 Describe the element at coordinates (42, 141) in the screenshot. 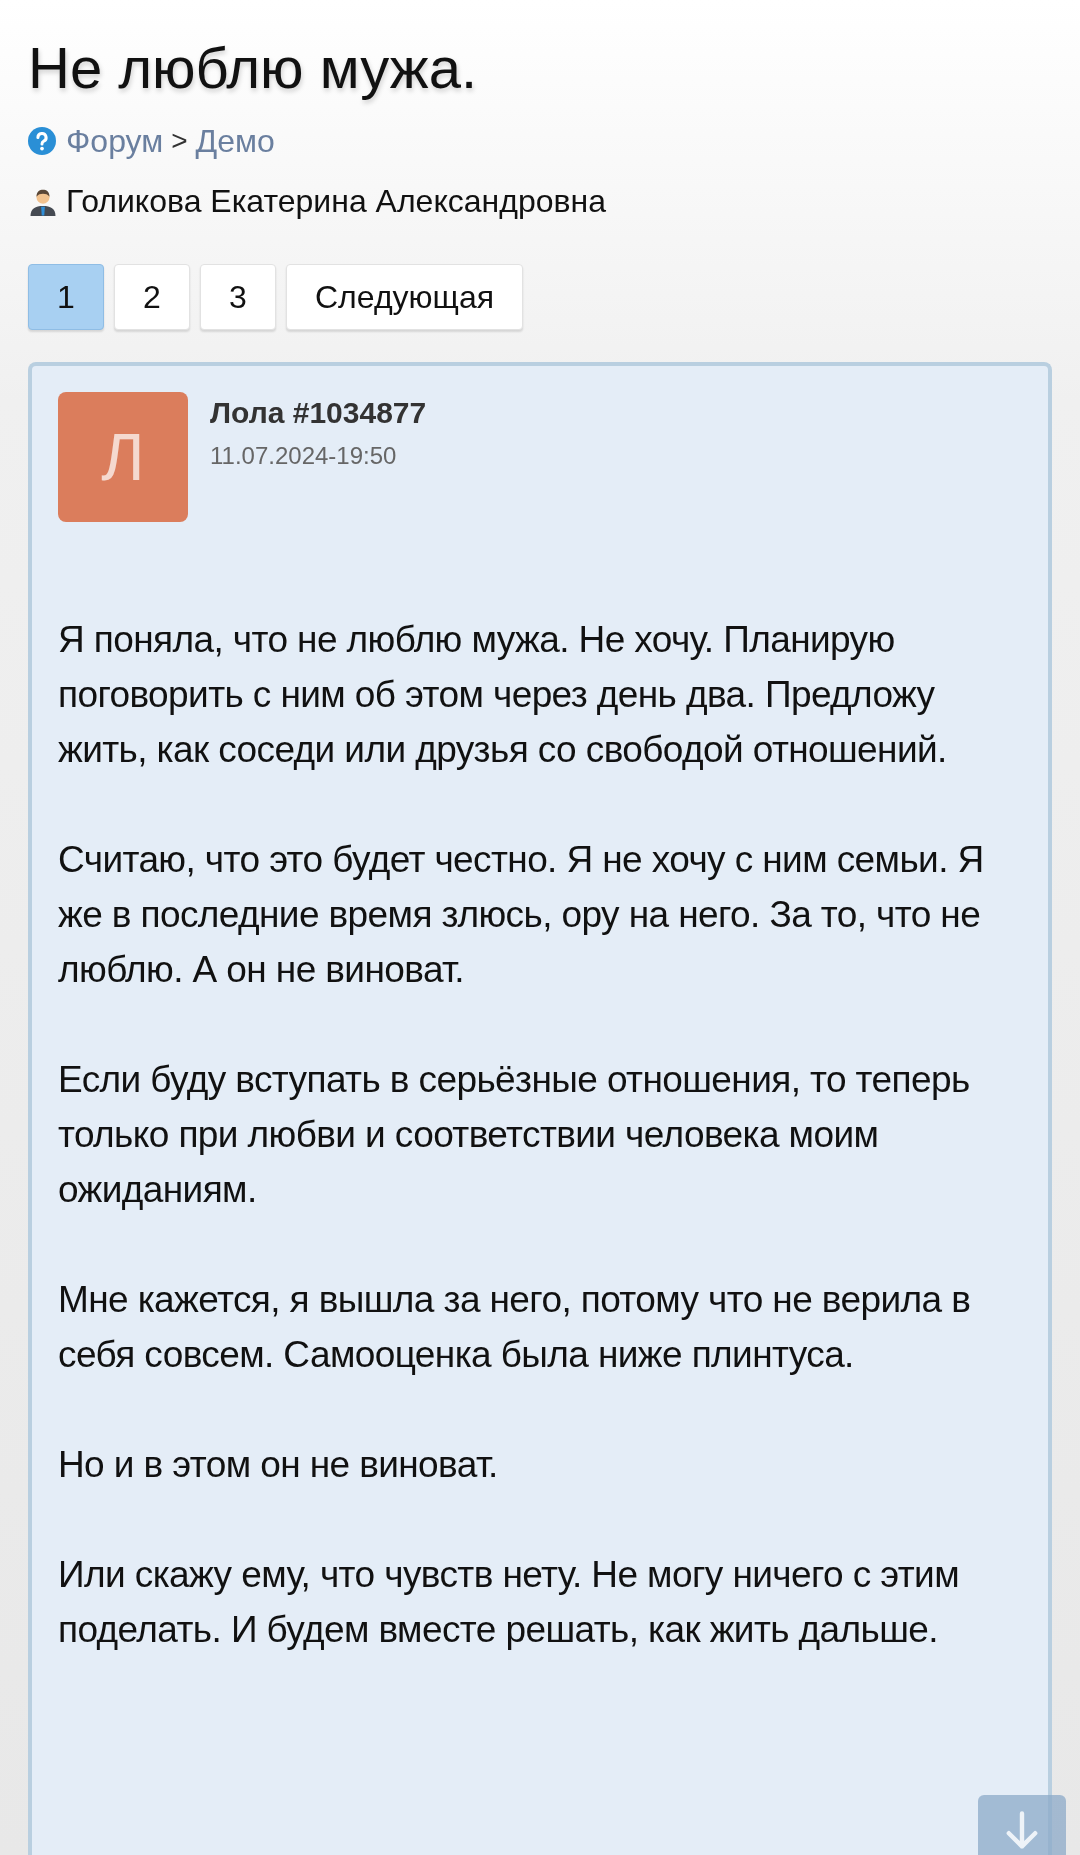

I see `help-icon` at that location.